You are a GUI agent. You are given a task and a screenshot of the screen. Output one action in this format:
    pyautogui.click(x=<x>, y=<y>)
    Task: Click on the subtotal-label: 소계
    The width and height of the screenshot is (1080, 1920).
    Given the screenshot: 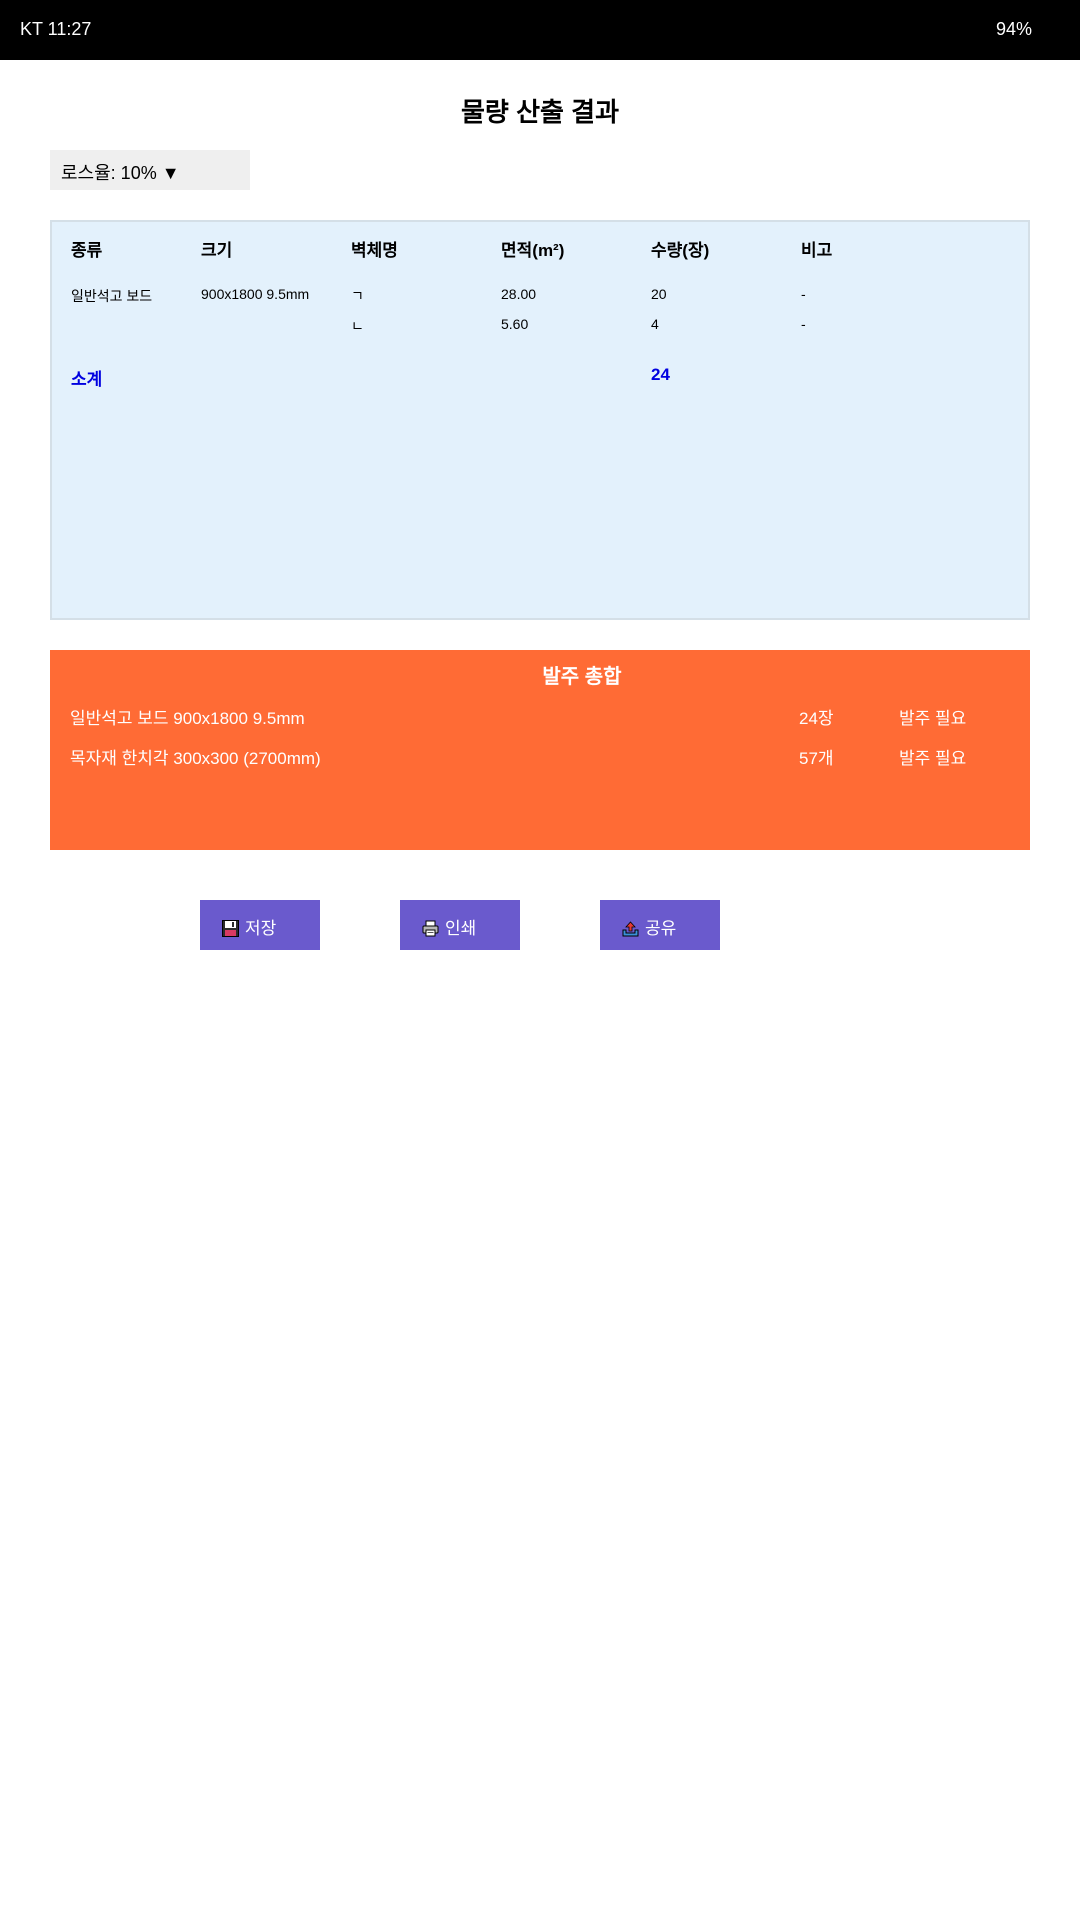 What is the action you would take?
    pyautogui.click(x=87, y=379)
    